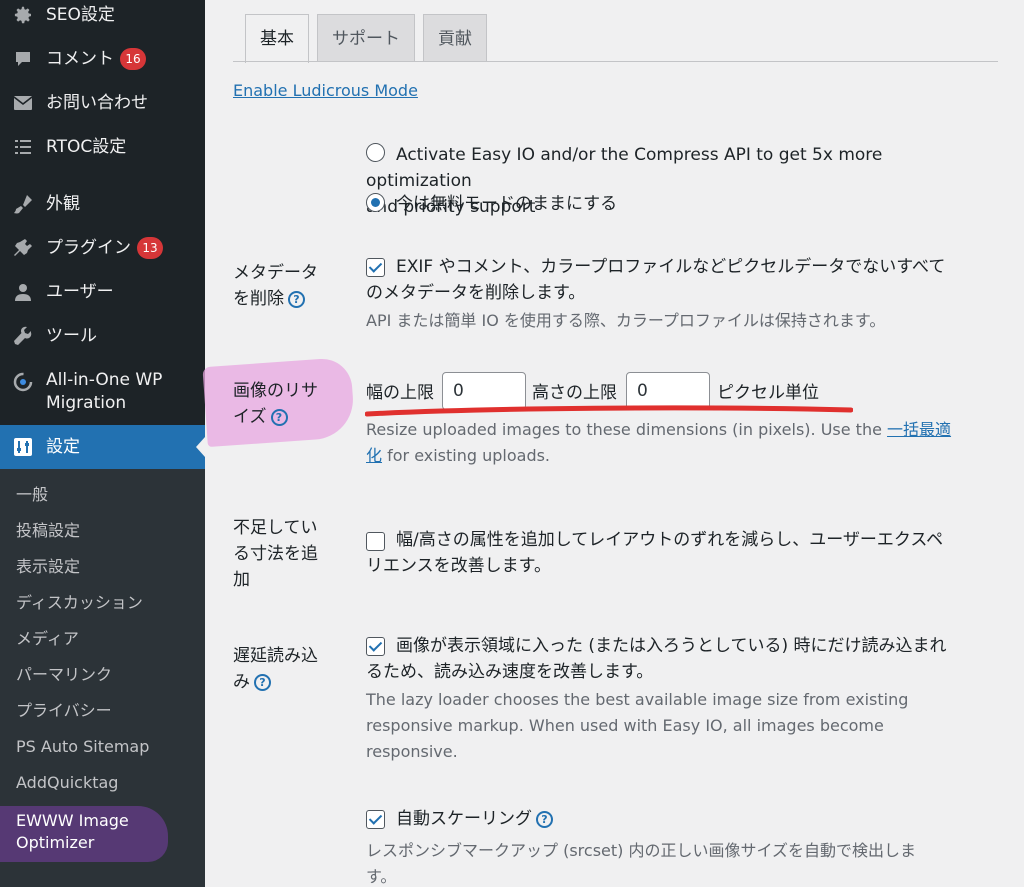 This screenshot has width=1024, height=887. I want to click on lazyload-label-line1: 遅延読み込, so click(275, 656).